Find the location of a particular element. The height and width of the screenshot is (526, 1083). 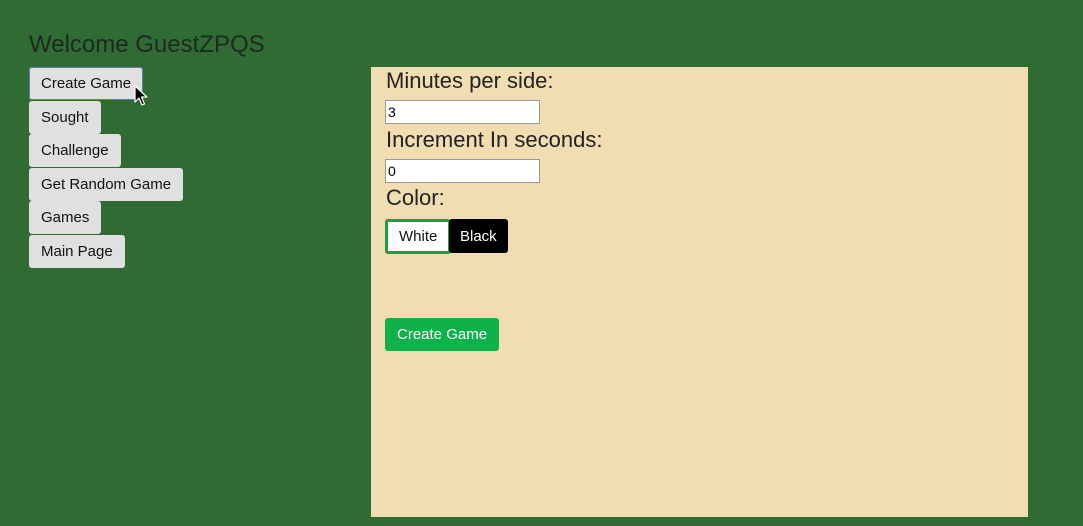

nav-challenge-button: Challenge is located at coordinates (75, 150).